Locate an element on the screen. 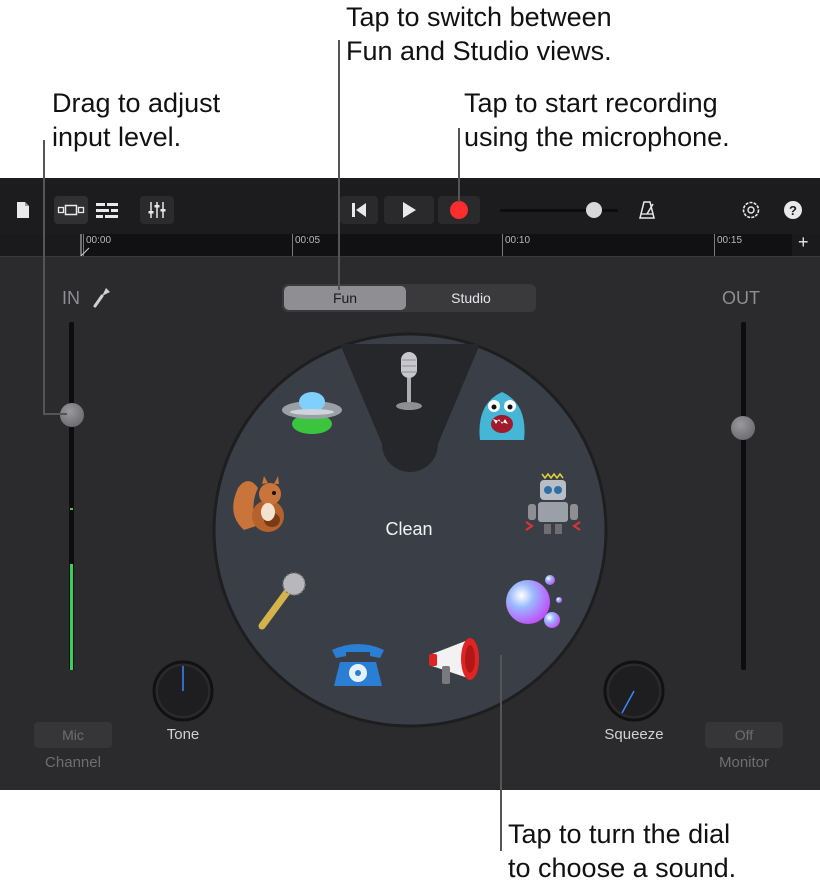  help-icon: ? is located at coordinates (793, 210).